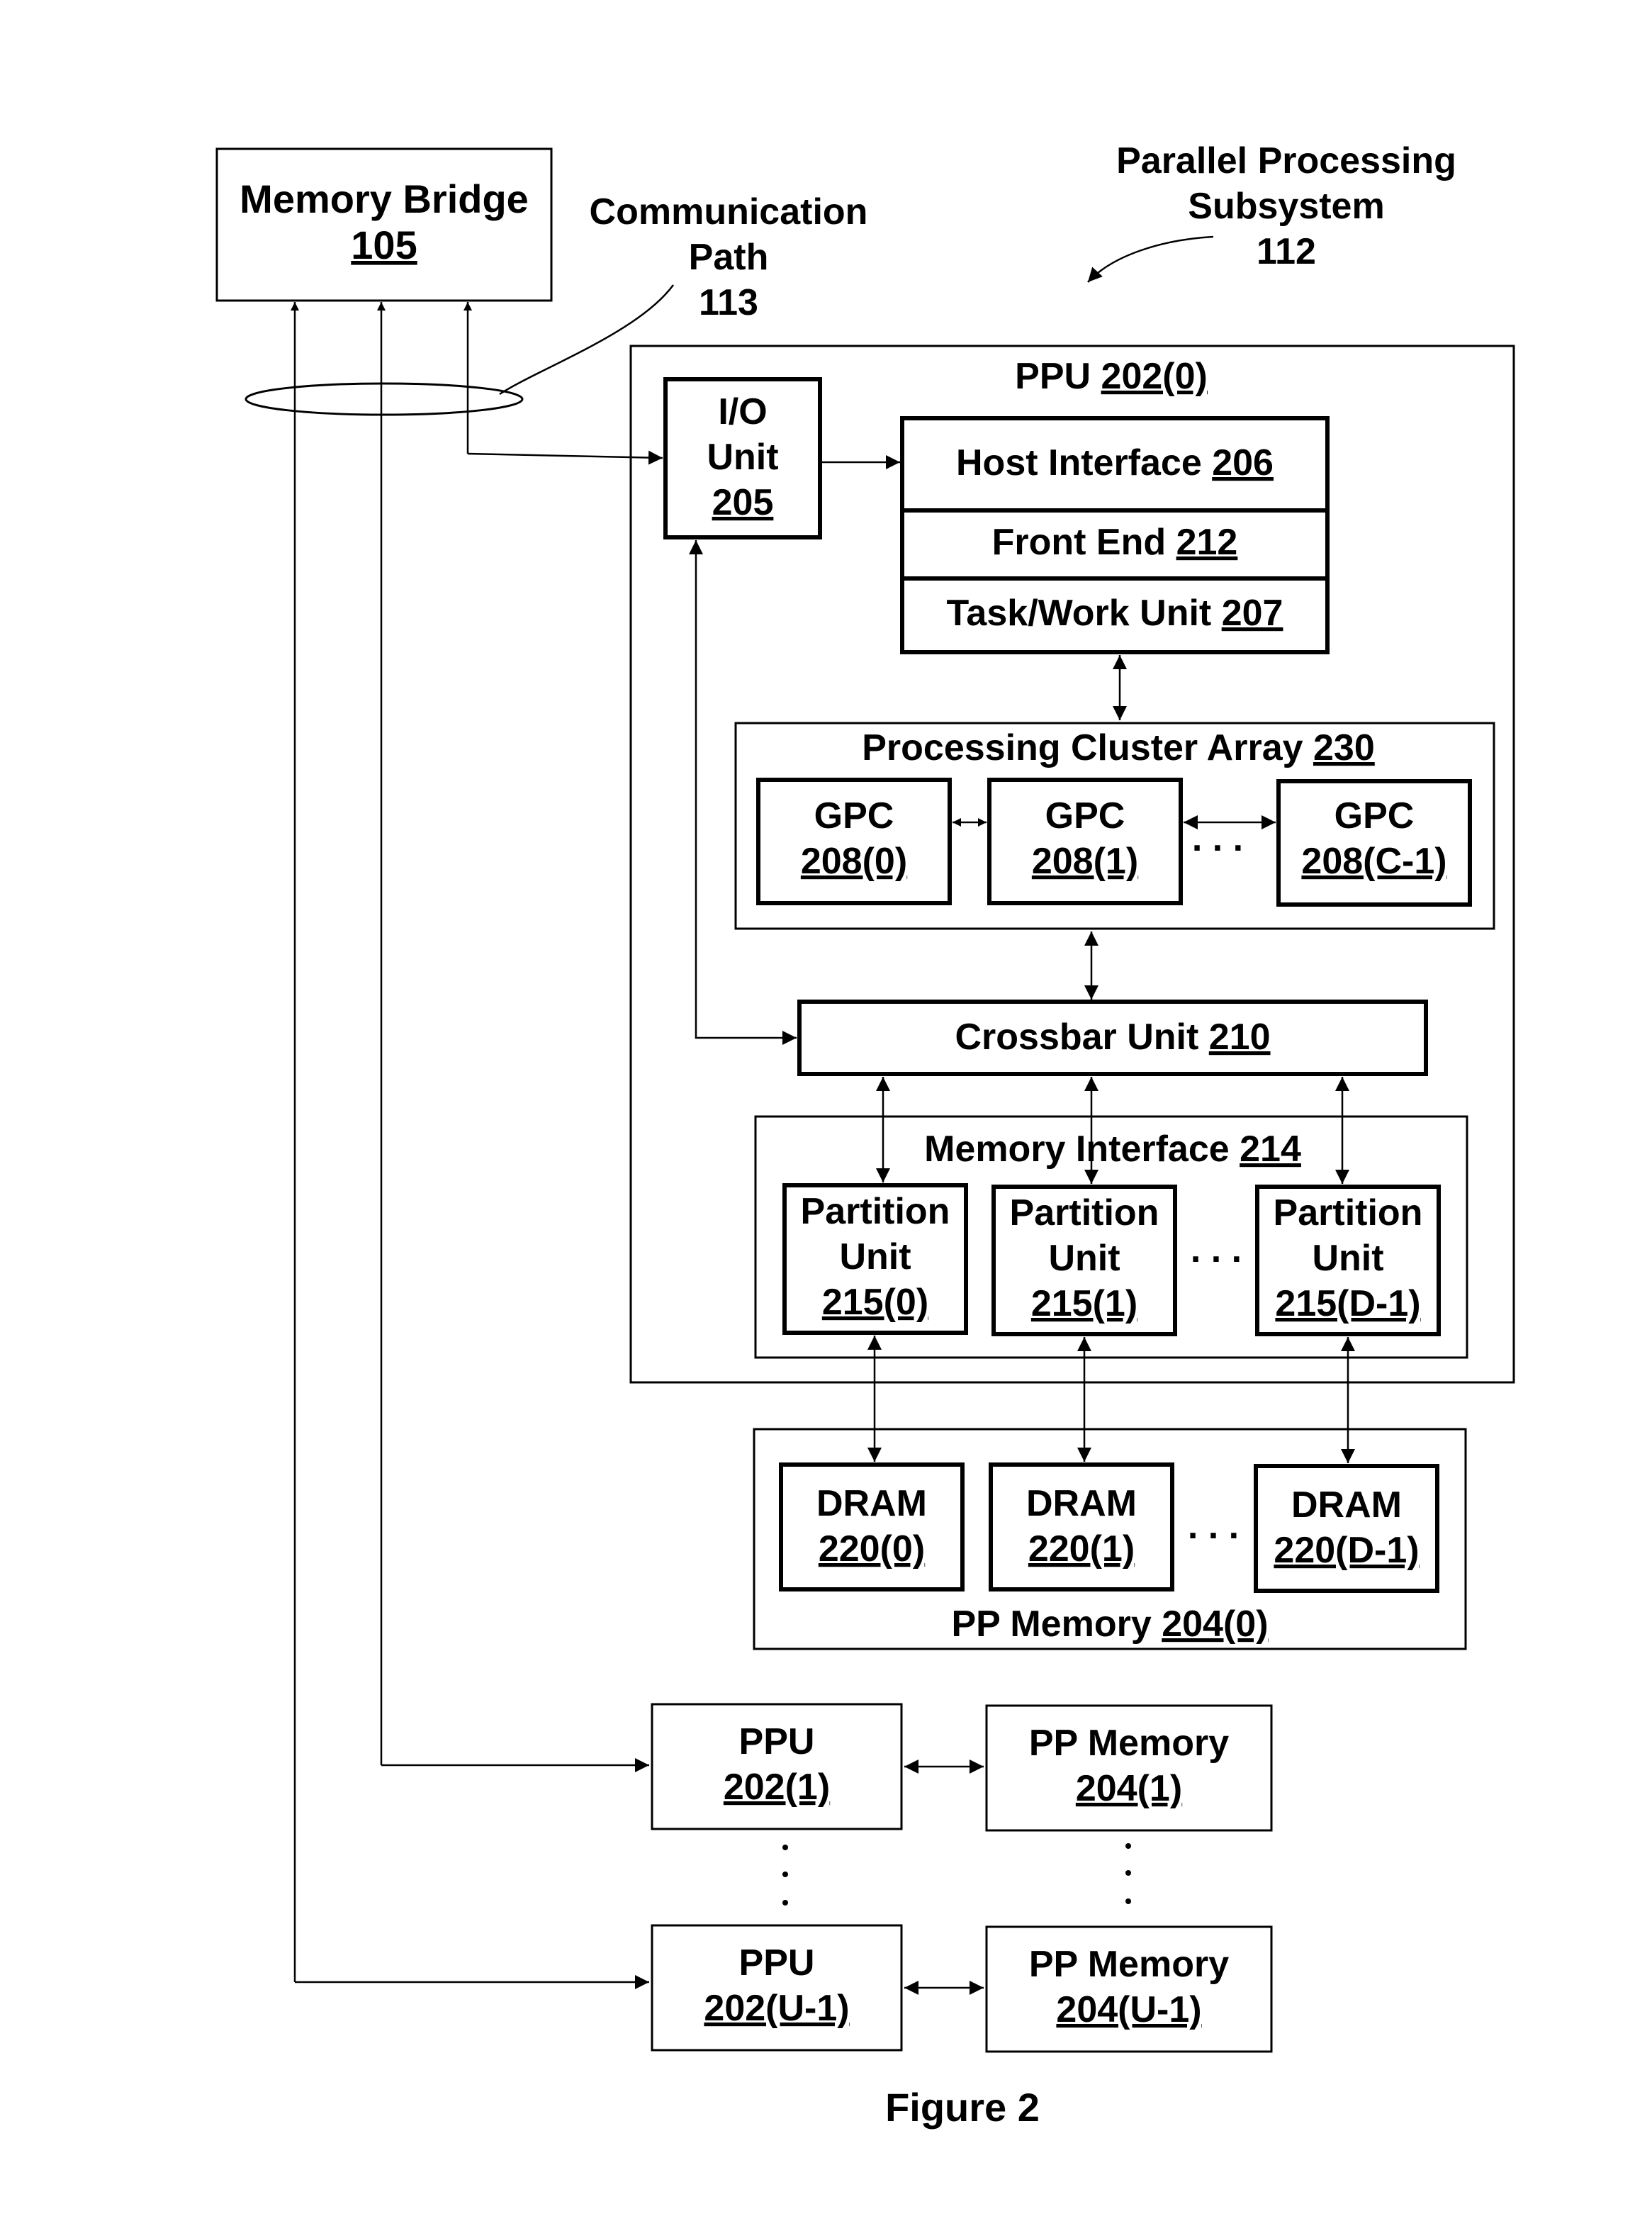 This screenshot has height=2221, width=1652. What do you see at coordinates (1115, 542) in the screenshot?
I see `front-end-label: Front End 212` at bounding box center [1115, 542].